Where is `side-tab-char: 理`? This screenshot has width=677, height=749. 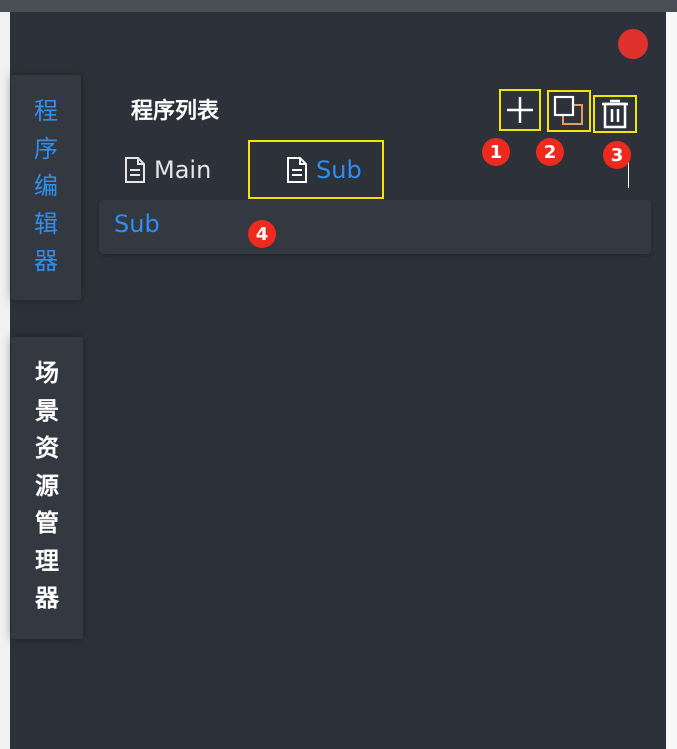
side-tab-char: 理 is located at coordinates (47, 560).